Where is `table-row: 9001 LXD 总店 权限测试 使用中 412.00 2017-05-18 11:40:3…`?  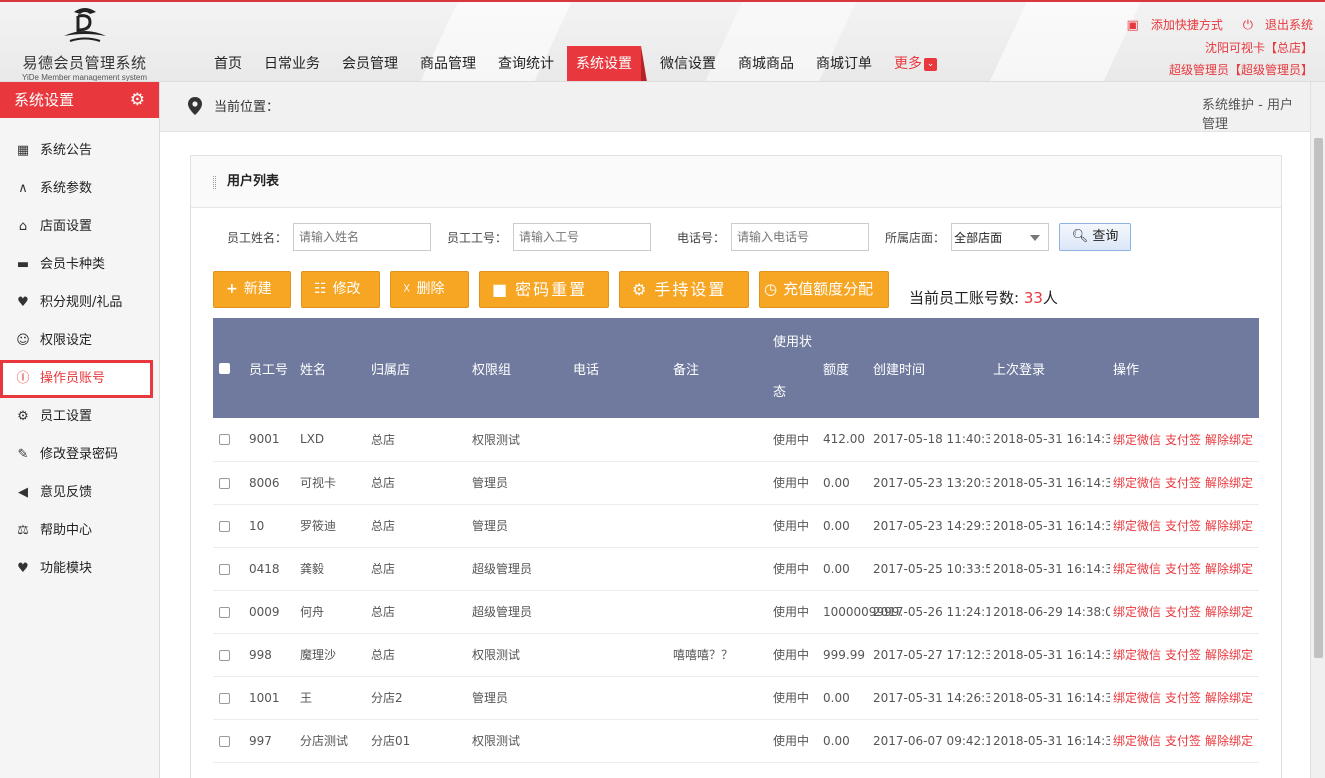 table-row: 9001 LXD 总店 权限测试 使用中 412.00 2017-05-18 11:40:3… is located at coordinates (736, 440).